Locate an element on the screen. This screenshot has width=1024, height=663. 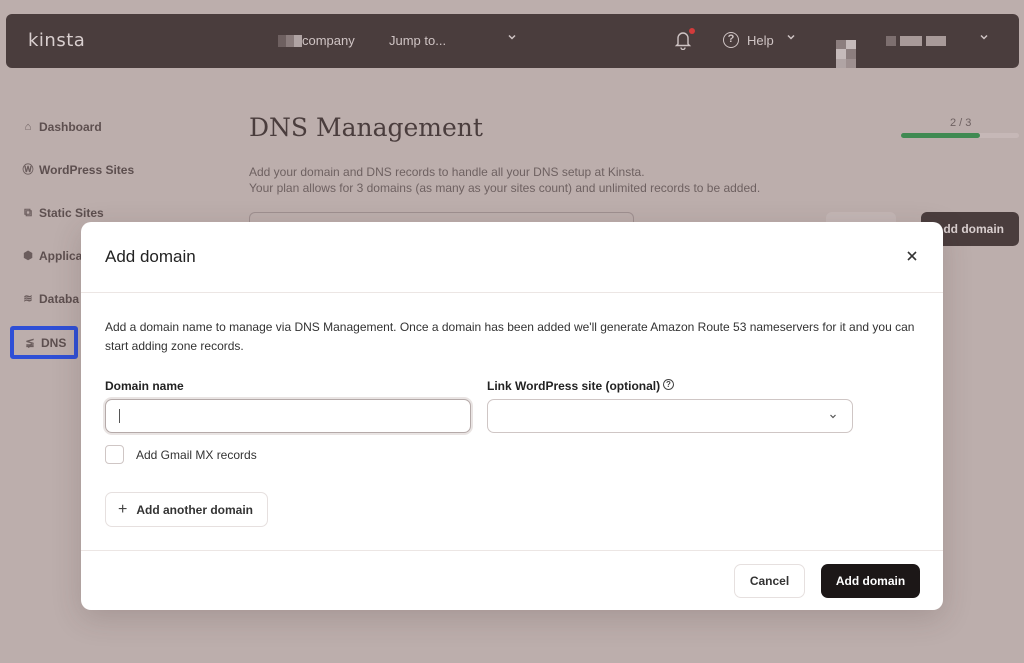
plus-icon: + is located at coordinates (123, 509).